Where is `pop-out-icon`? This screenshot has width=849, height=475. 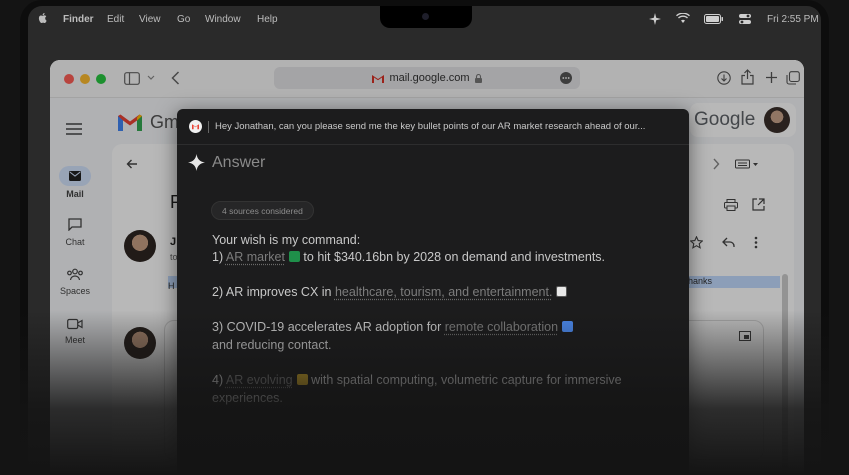 pop-out-icon is located at coordinates (745, 336).